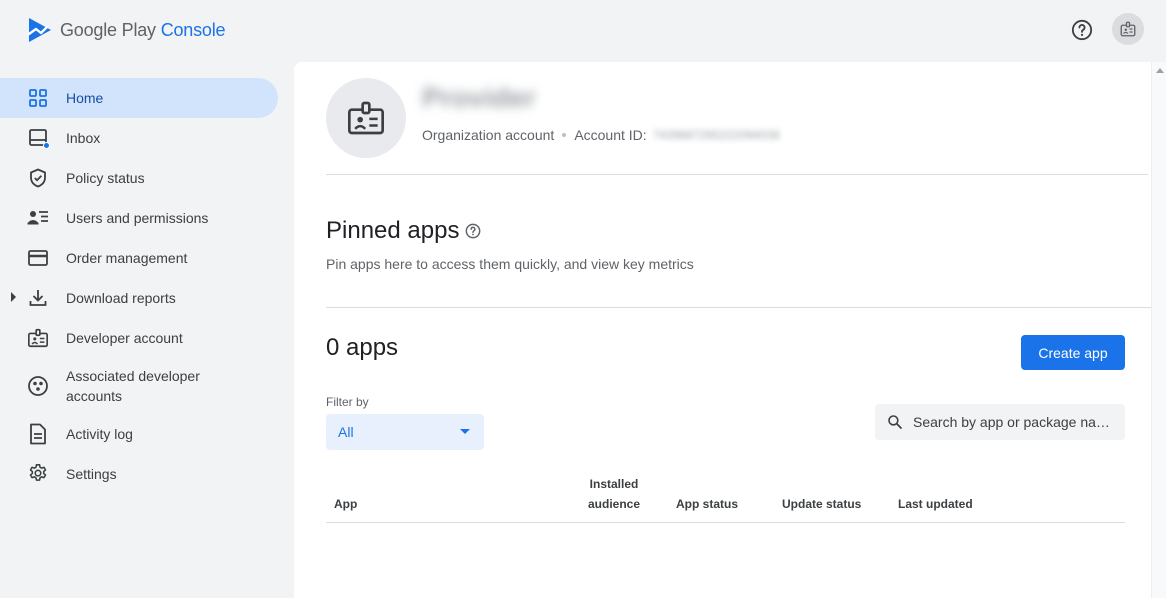 The height and width of the screenshot is (598, 1166). What do you see at coordinates (38, 434) in the screenshot?
I see `document-icon` at bounding box center [38, 434].